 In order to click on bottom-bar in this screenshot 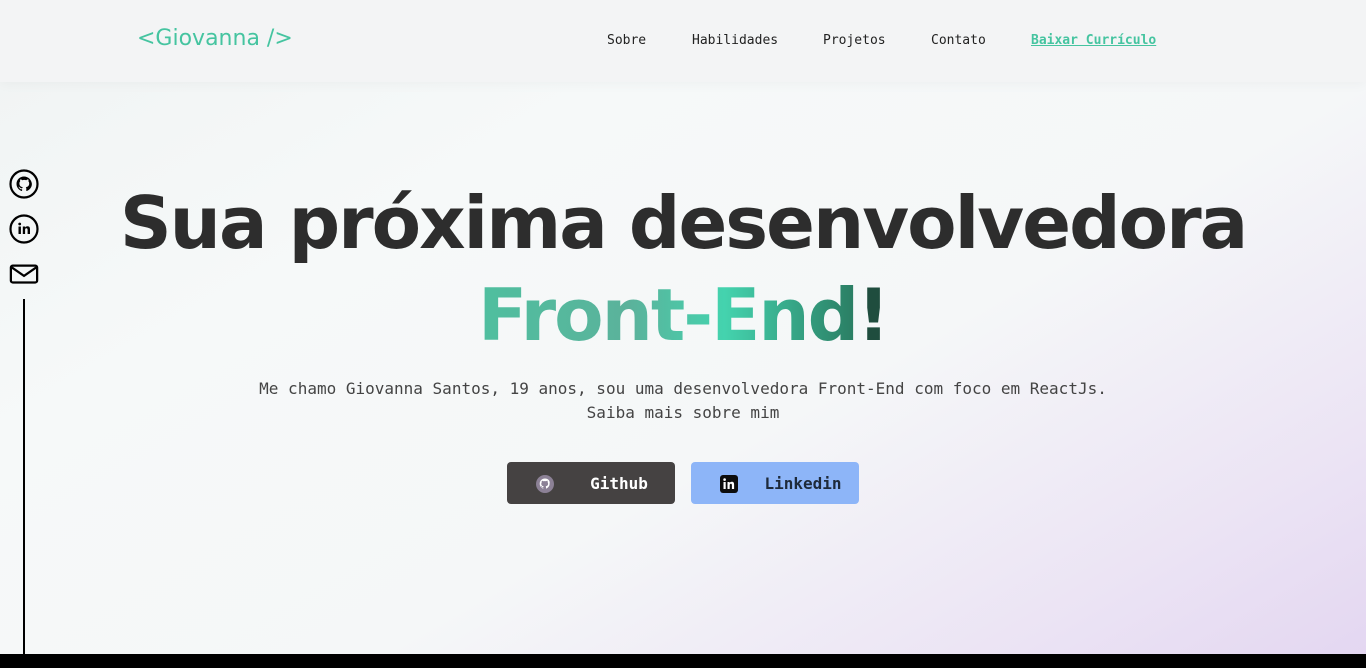, I will do `click(683, 661)`.